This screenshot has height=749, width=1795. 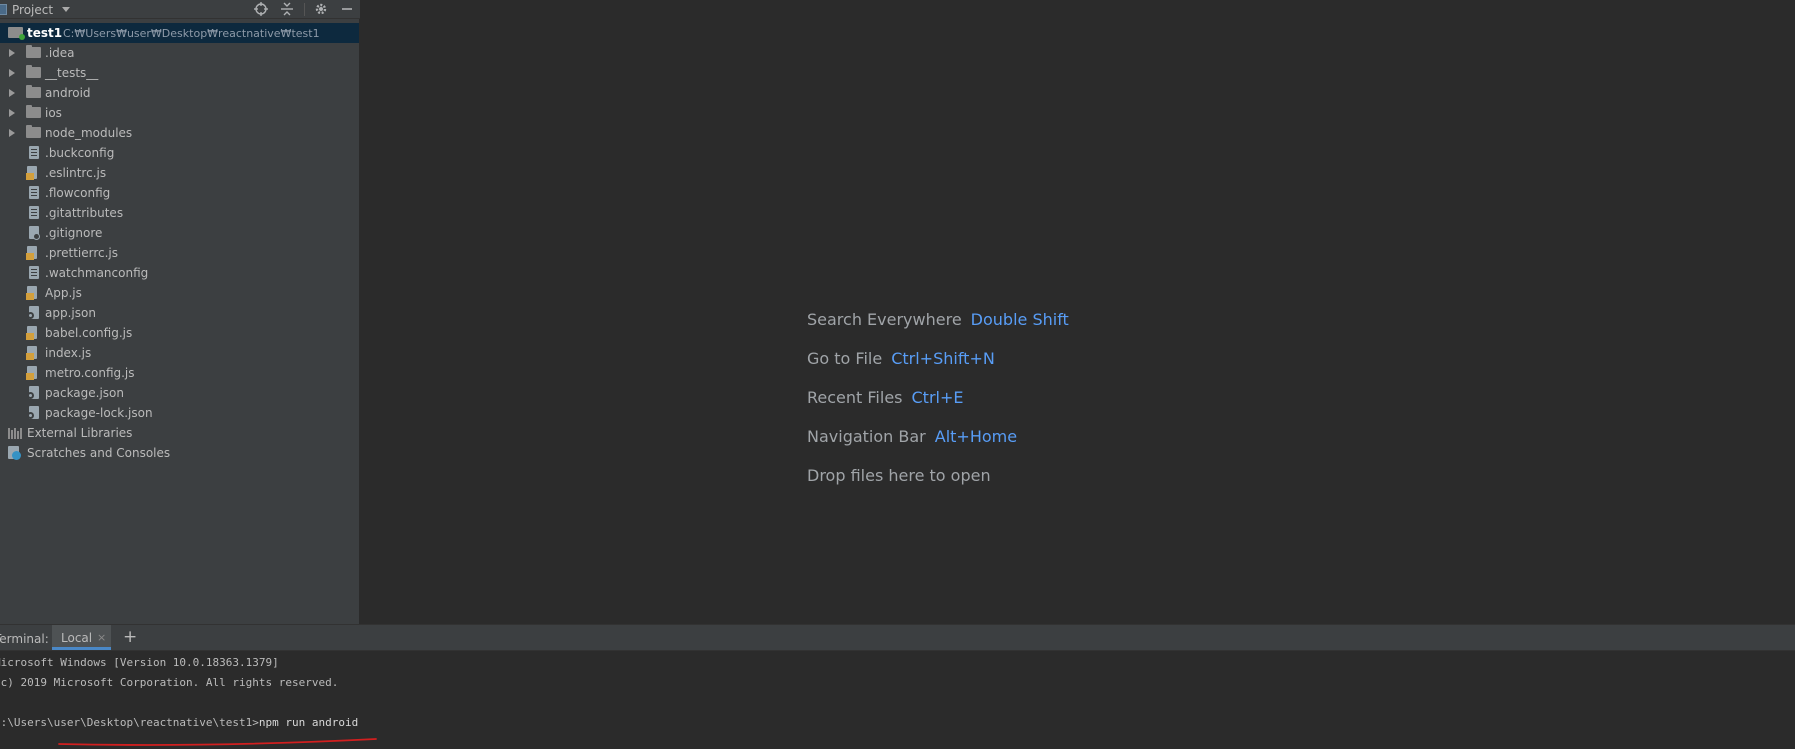 What do you see at coordinates (179, 353) in the screenshot?
I see `tree-file: index.js` at bounding box center [179, 353].